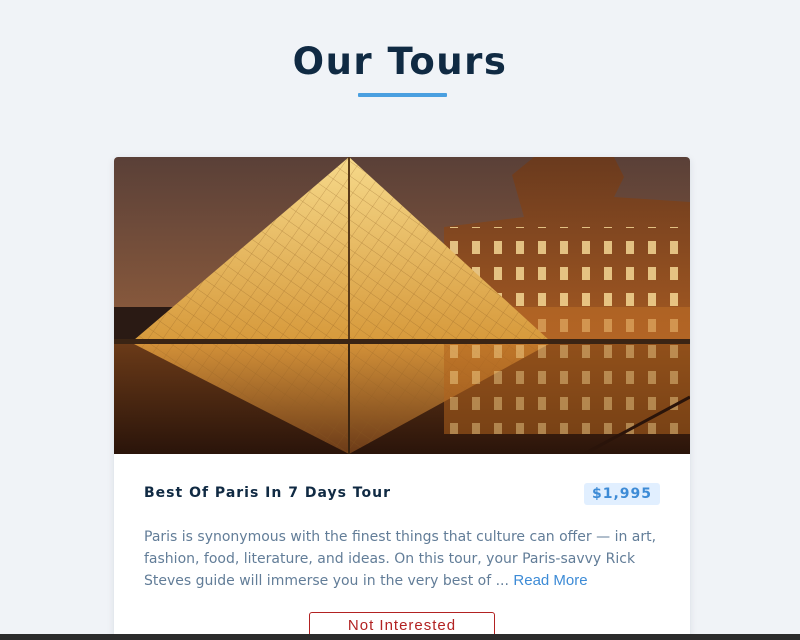 This screenshot has width=800, height=640. What do you see at coordinates (550, 580) in the screenshot?
I see `read-more-link: Read More` at bounding box center [550, 580].